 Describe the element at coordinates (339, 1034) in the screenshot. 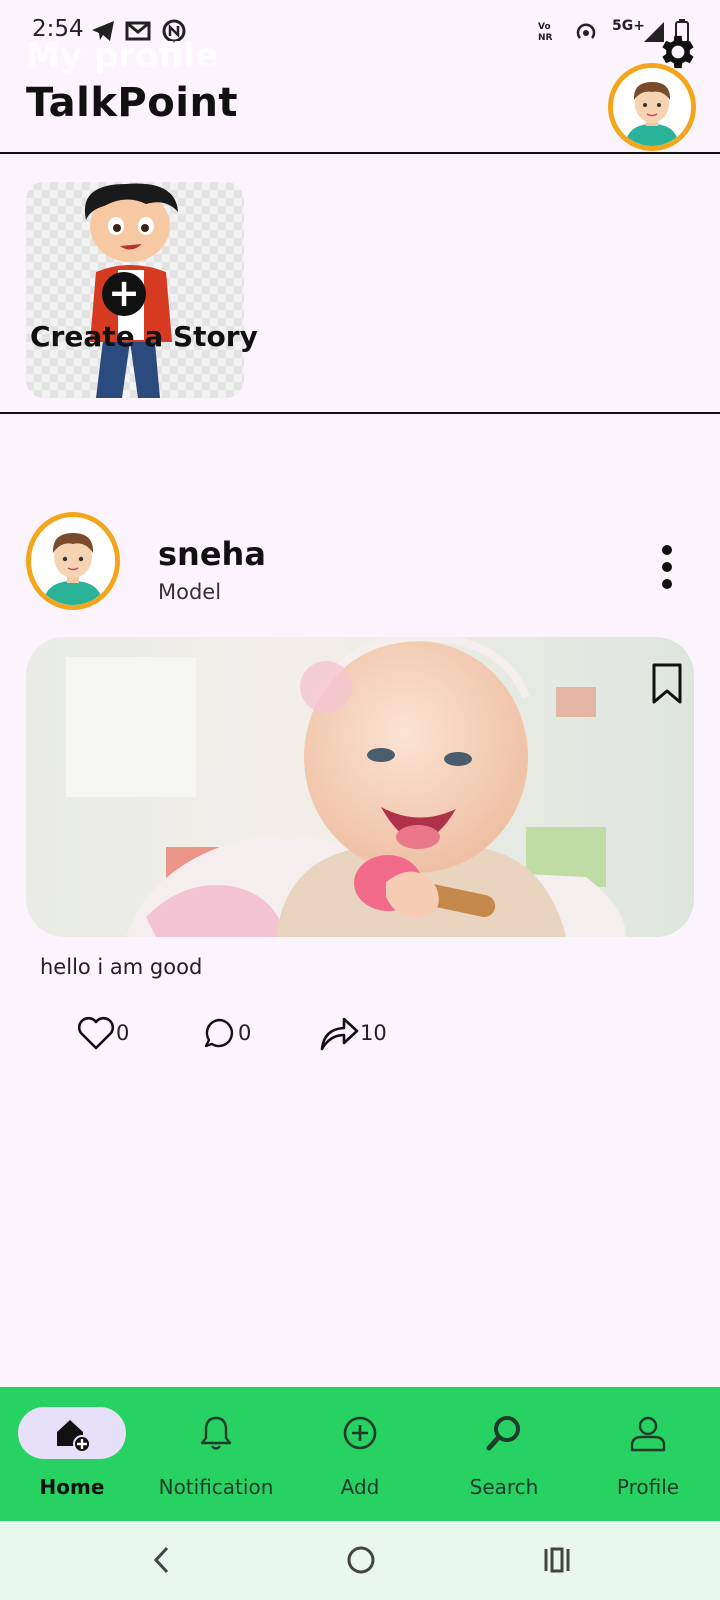

I see `share-arrow-icon` at that location.